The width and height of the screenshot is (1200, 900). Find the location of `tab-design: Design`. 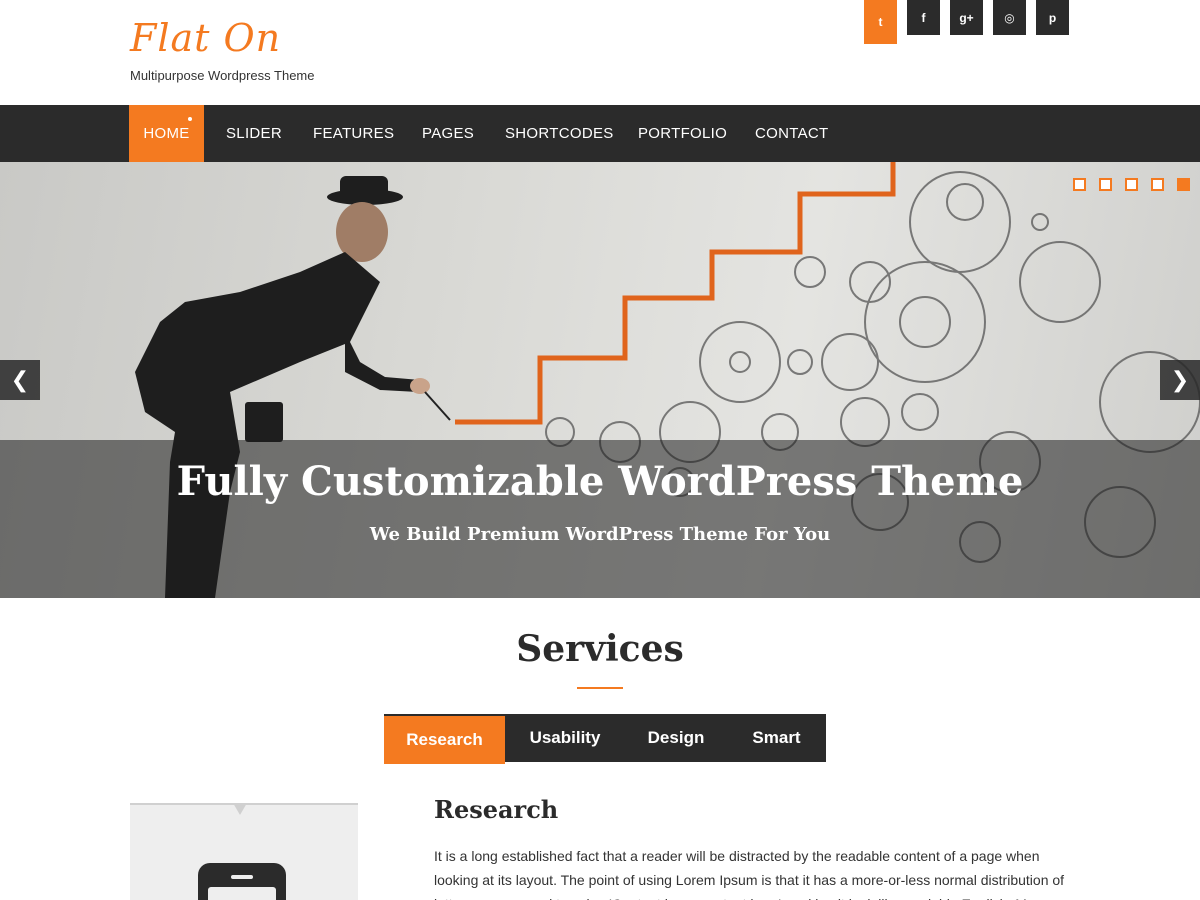

tab-design: Design is located at coordinates (676, 738).